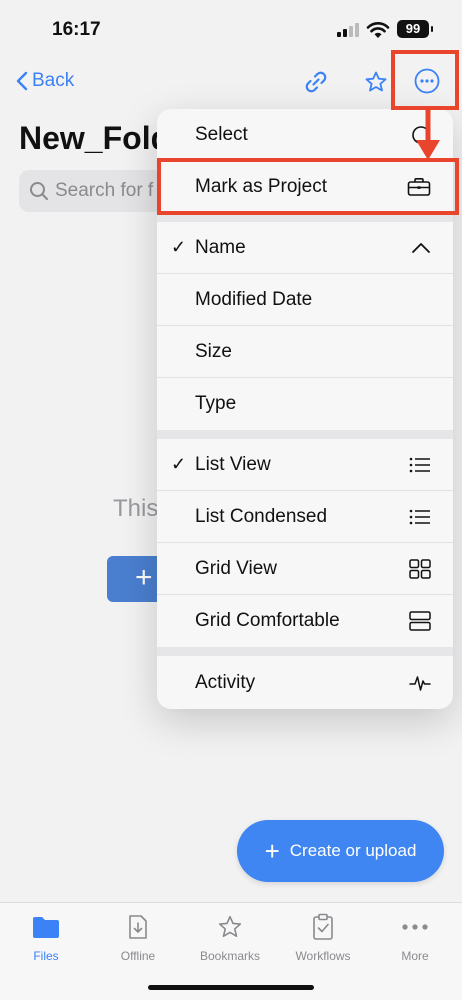 The height and width of the screenshot is (1000, 462). Describe the element at coordinates (233, 464) in the screenshot. I see `menu-item-label: List View` at that location.